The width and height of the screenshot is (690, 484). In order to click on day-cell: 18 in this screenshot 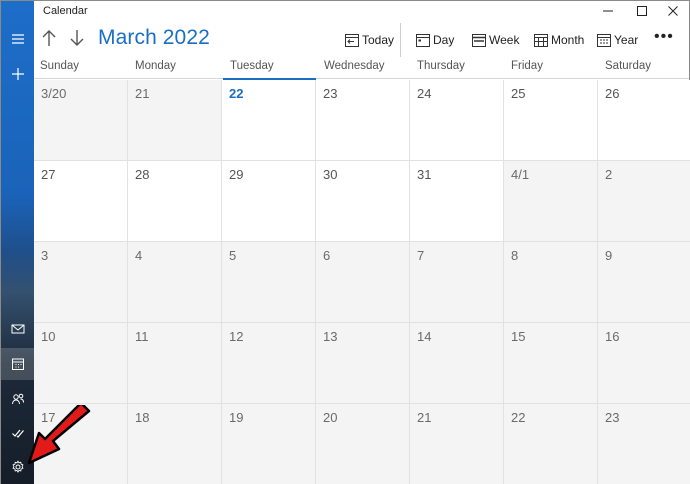, I will do `click(175, 444)`.